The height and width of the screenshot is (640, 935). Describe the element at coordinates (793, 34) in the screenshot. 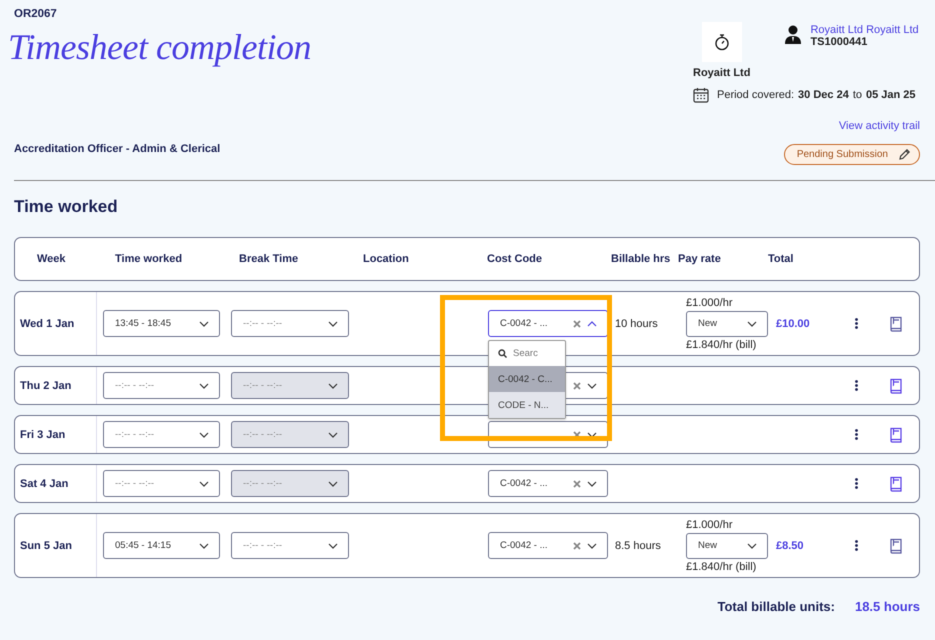

I see `person-icon` at that location.